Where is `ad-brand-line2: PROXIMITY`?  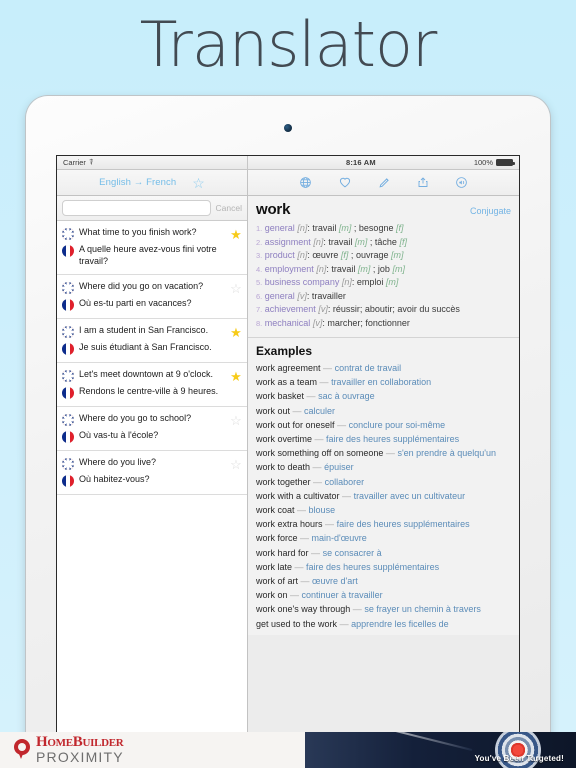 ad-brand-line2: PROXIMITY is located at coordinates (80, 757).